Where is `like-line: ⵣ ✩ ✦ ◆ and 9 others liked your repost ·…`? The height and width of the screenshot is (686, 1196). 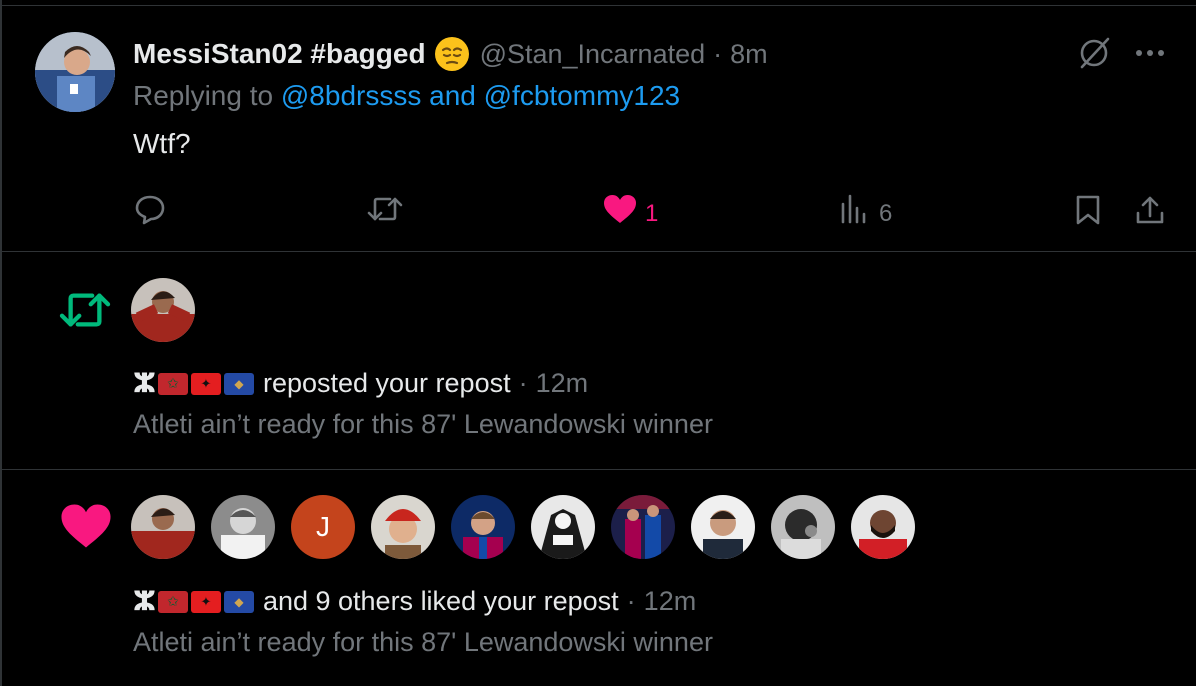 like-line: ⵣ ✩ ✦ ◆ and 9 others liked your repost ·… is located at coordinates (414, 601).